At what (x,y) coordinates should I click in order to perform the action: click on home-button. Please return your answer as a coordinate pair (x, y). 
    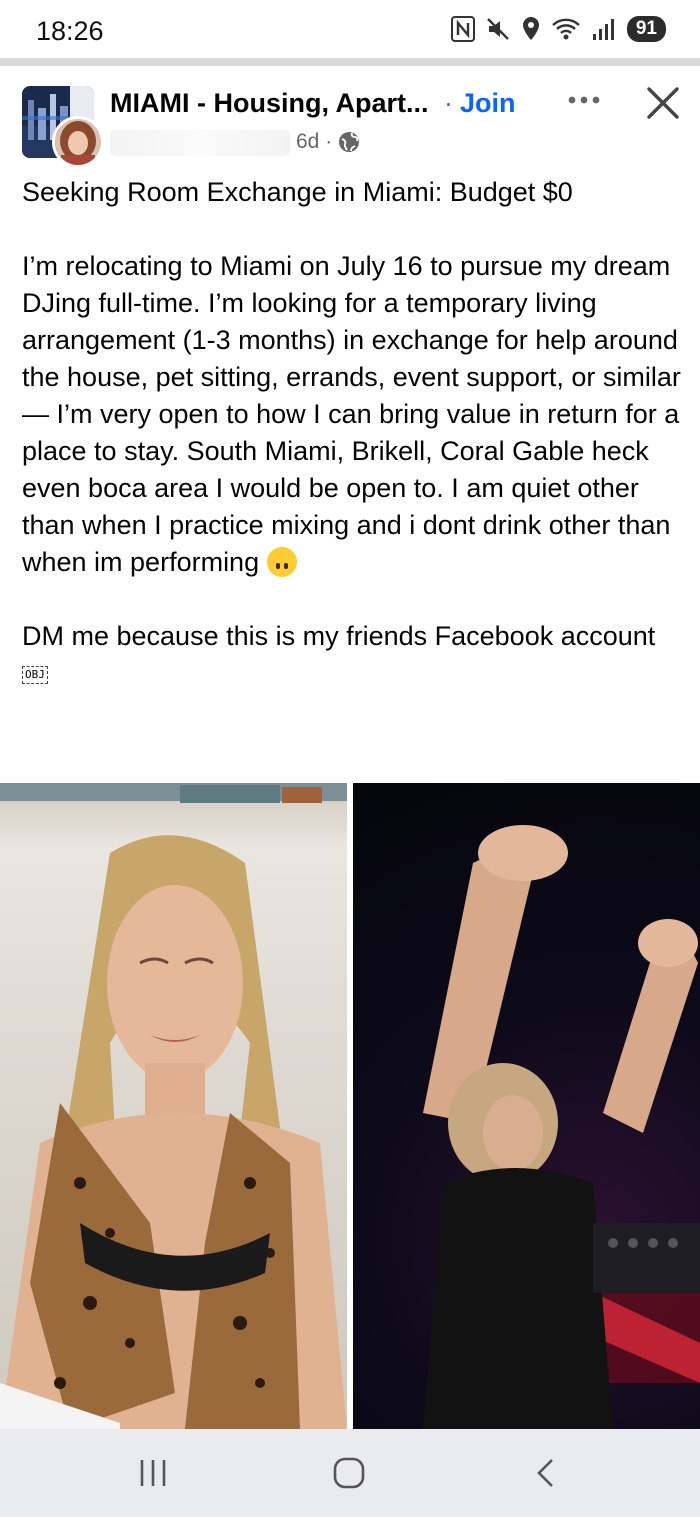
    Looking at the image, I should click on (349, 1473).